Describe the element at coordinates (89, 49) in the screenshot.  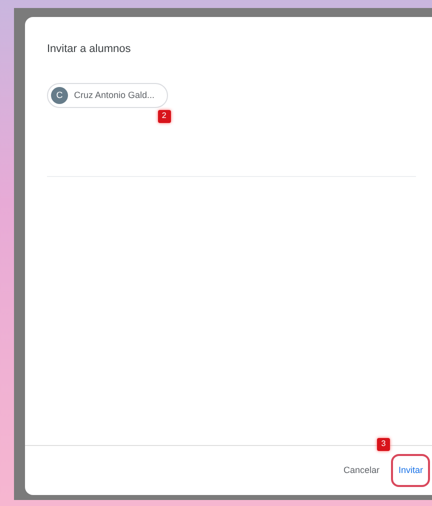
I see `dialog-title: Invitar a alumnos` at that location.